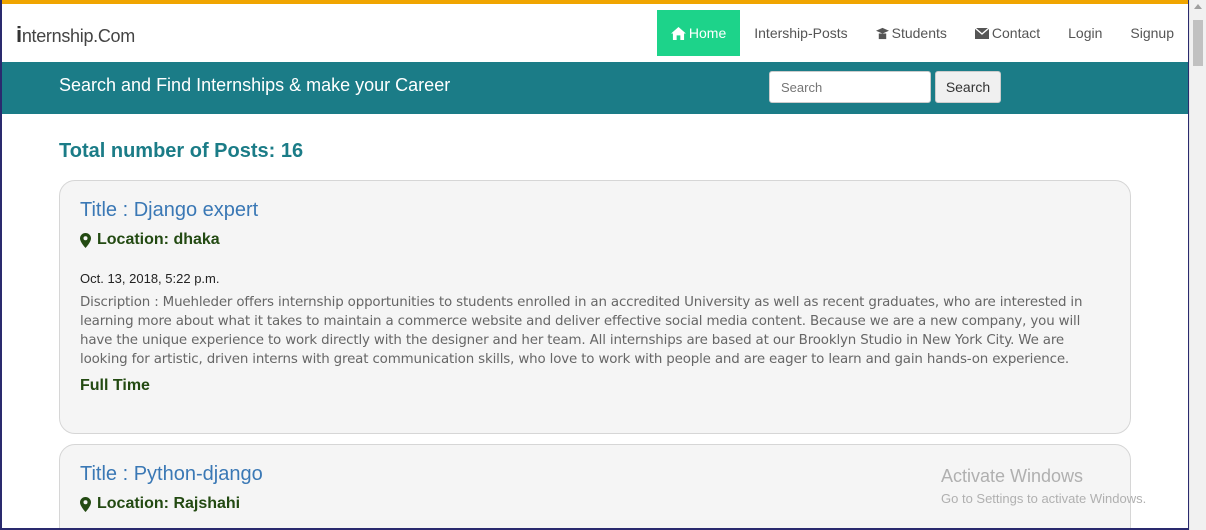 The height and width of the screenshot is (530, 1206). I want to click on graduation-cap-icon, so click(882, 33).